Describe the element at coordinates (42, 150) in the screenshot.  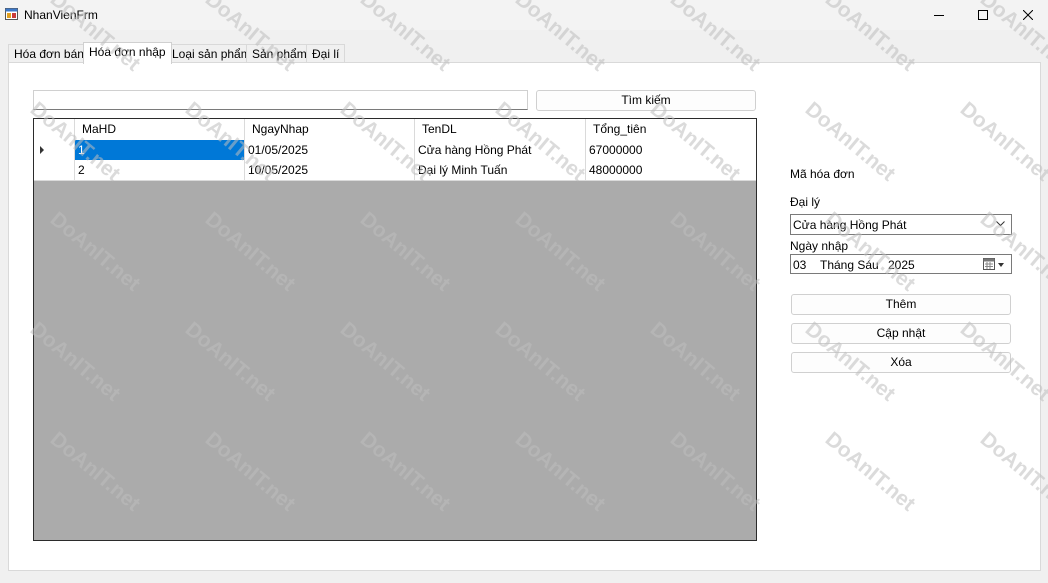
I see `current-row-icon` at that location.